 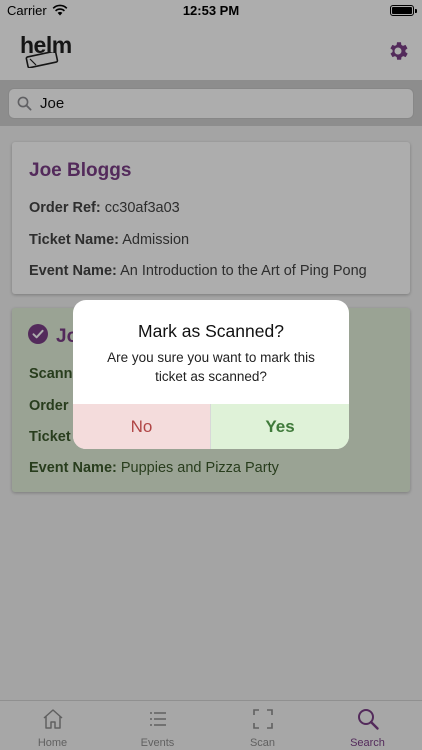 I want to click on dialog-title: Mark as Scanned?, so click(x=211, y=331).